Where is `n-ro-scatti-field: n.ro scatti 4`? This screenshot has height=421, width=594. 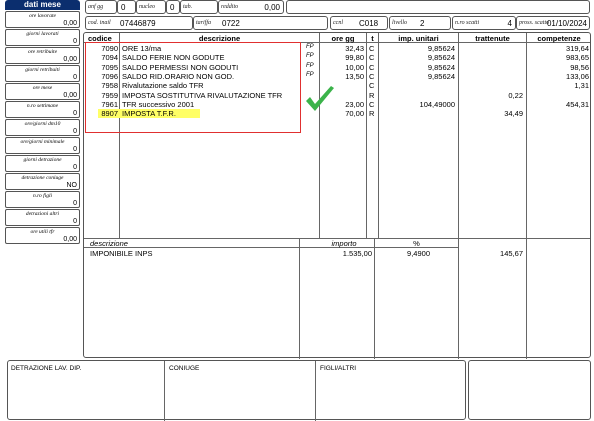
n-ro-scatti-field: n.ro scatti 4 is located at coordinates (484, 23).